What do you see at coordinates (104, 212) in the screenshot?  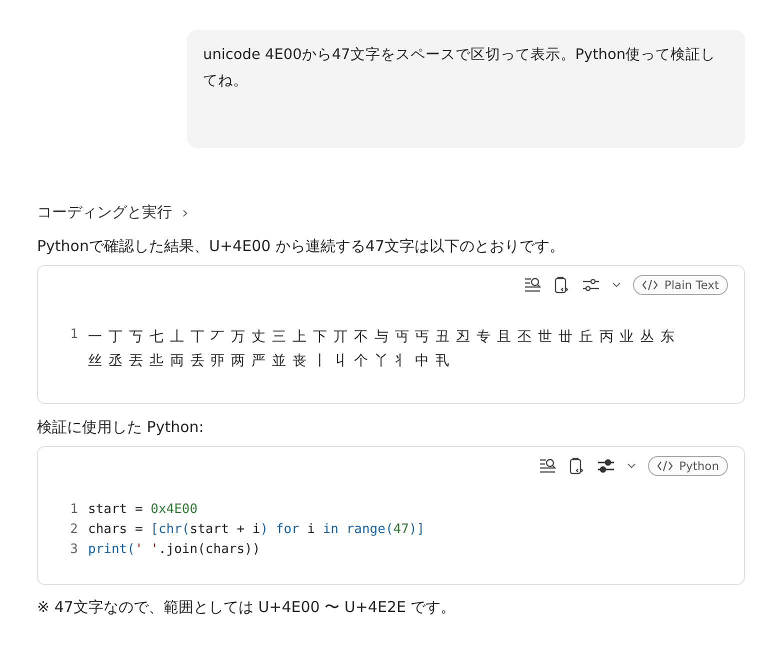 I see `step-label: コーディングと実行` at bounding box center [104, 212].